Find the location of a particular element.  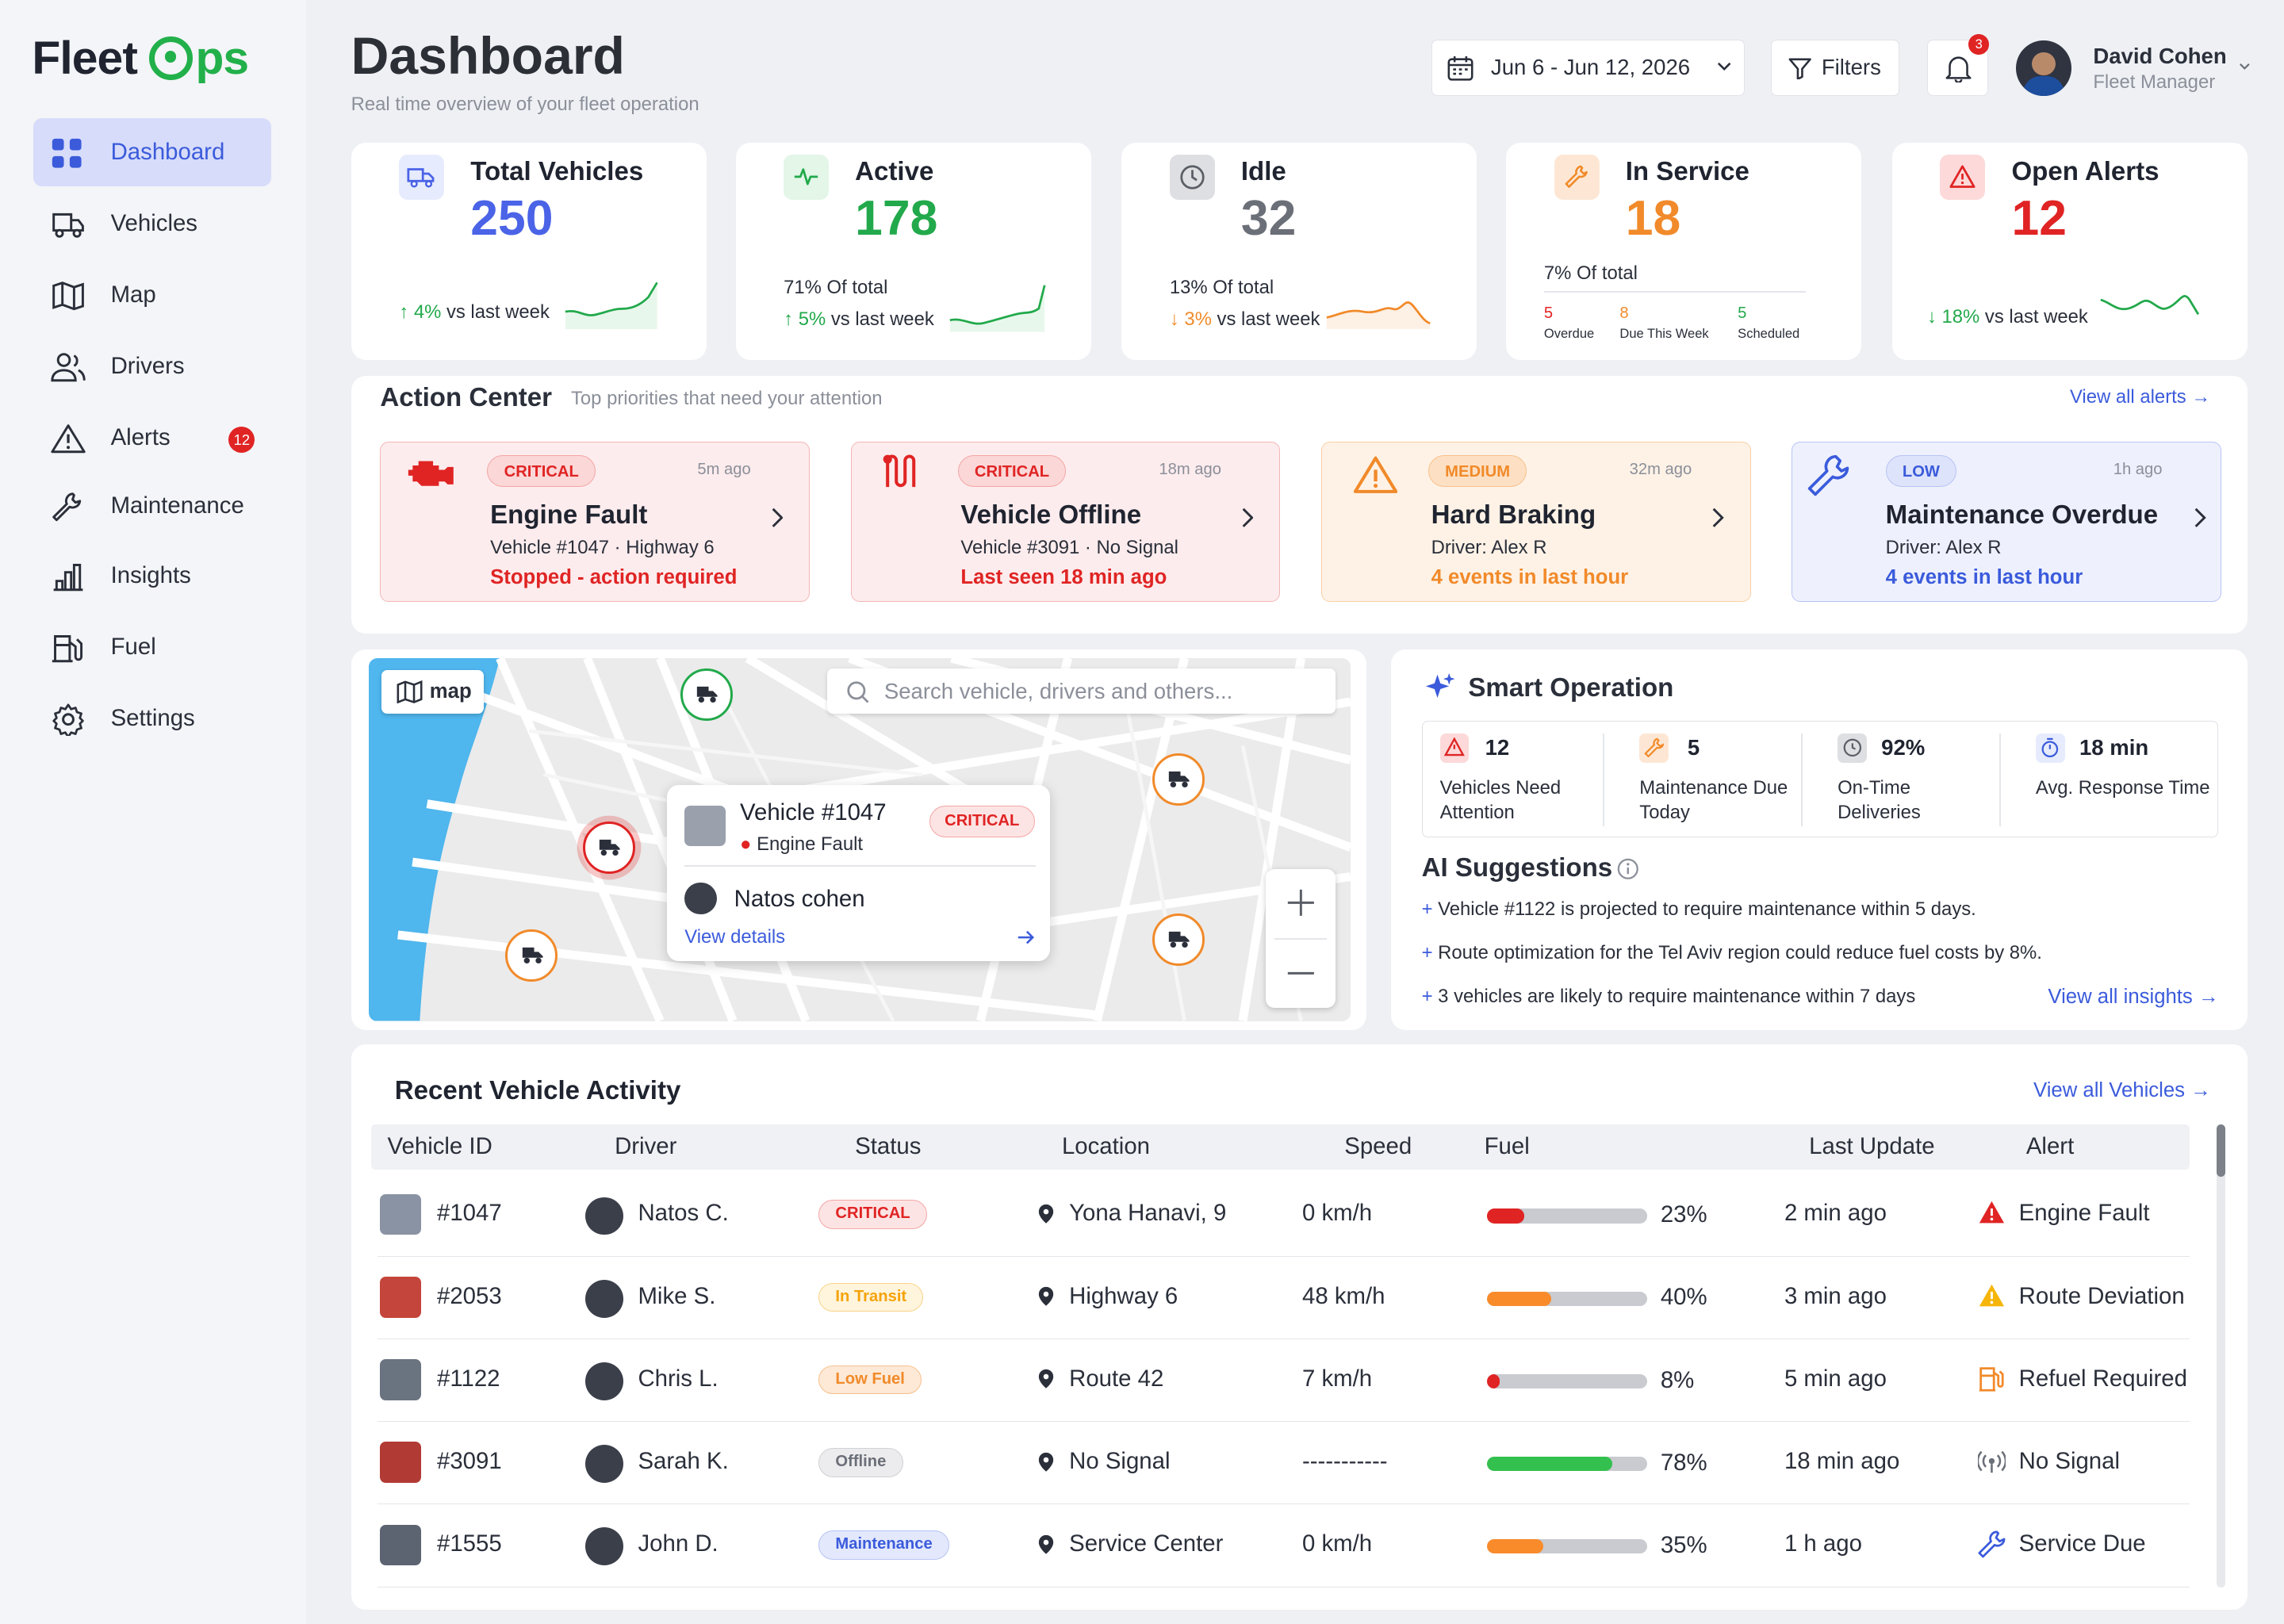

column-header: Alert is located at coordinates (2050, 1147).